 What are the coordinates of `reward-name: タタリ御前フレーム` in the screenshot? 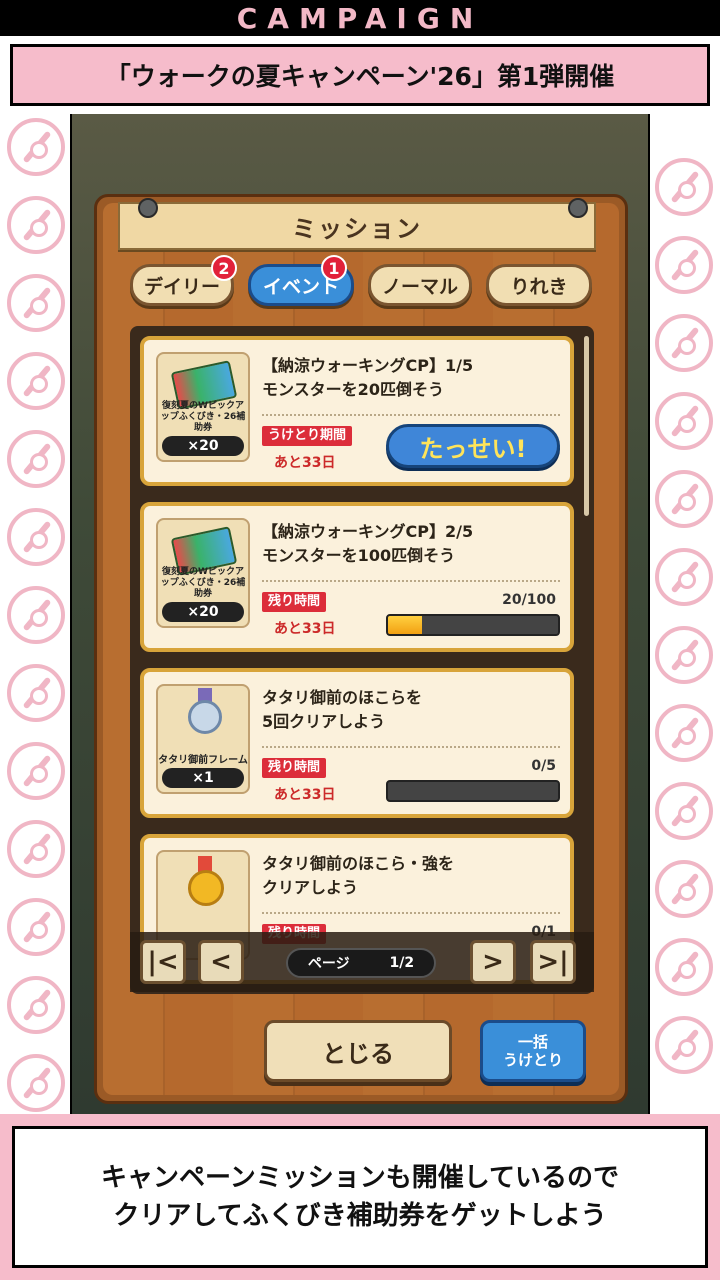 It's located at (203, 760).